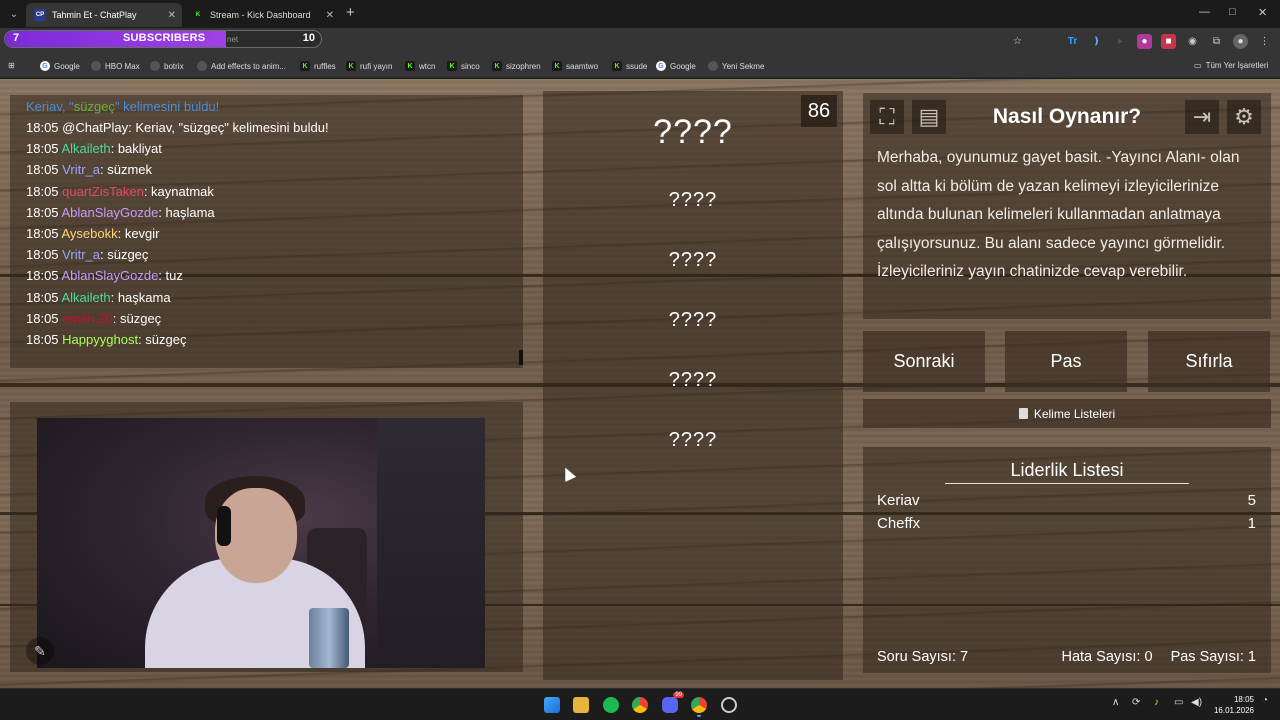  Describe the element at coordinates (924, 361) in the screenshot. I see `next-button: Sonraki` at that location.